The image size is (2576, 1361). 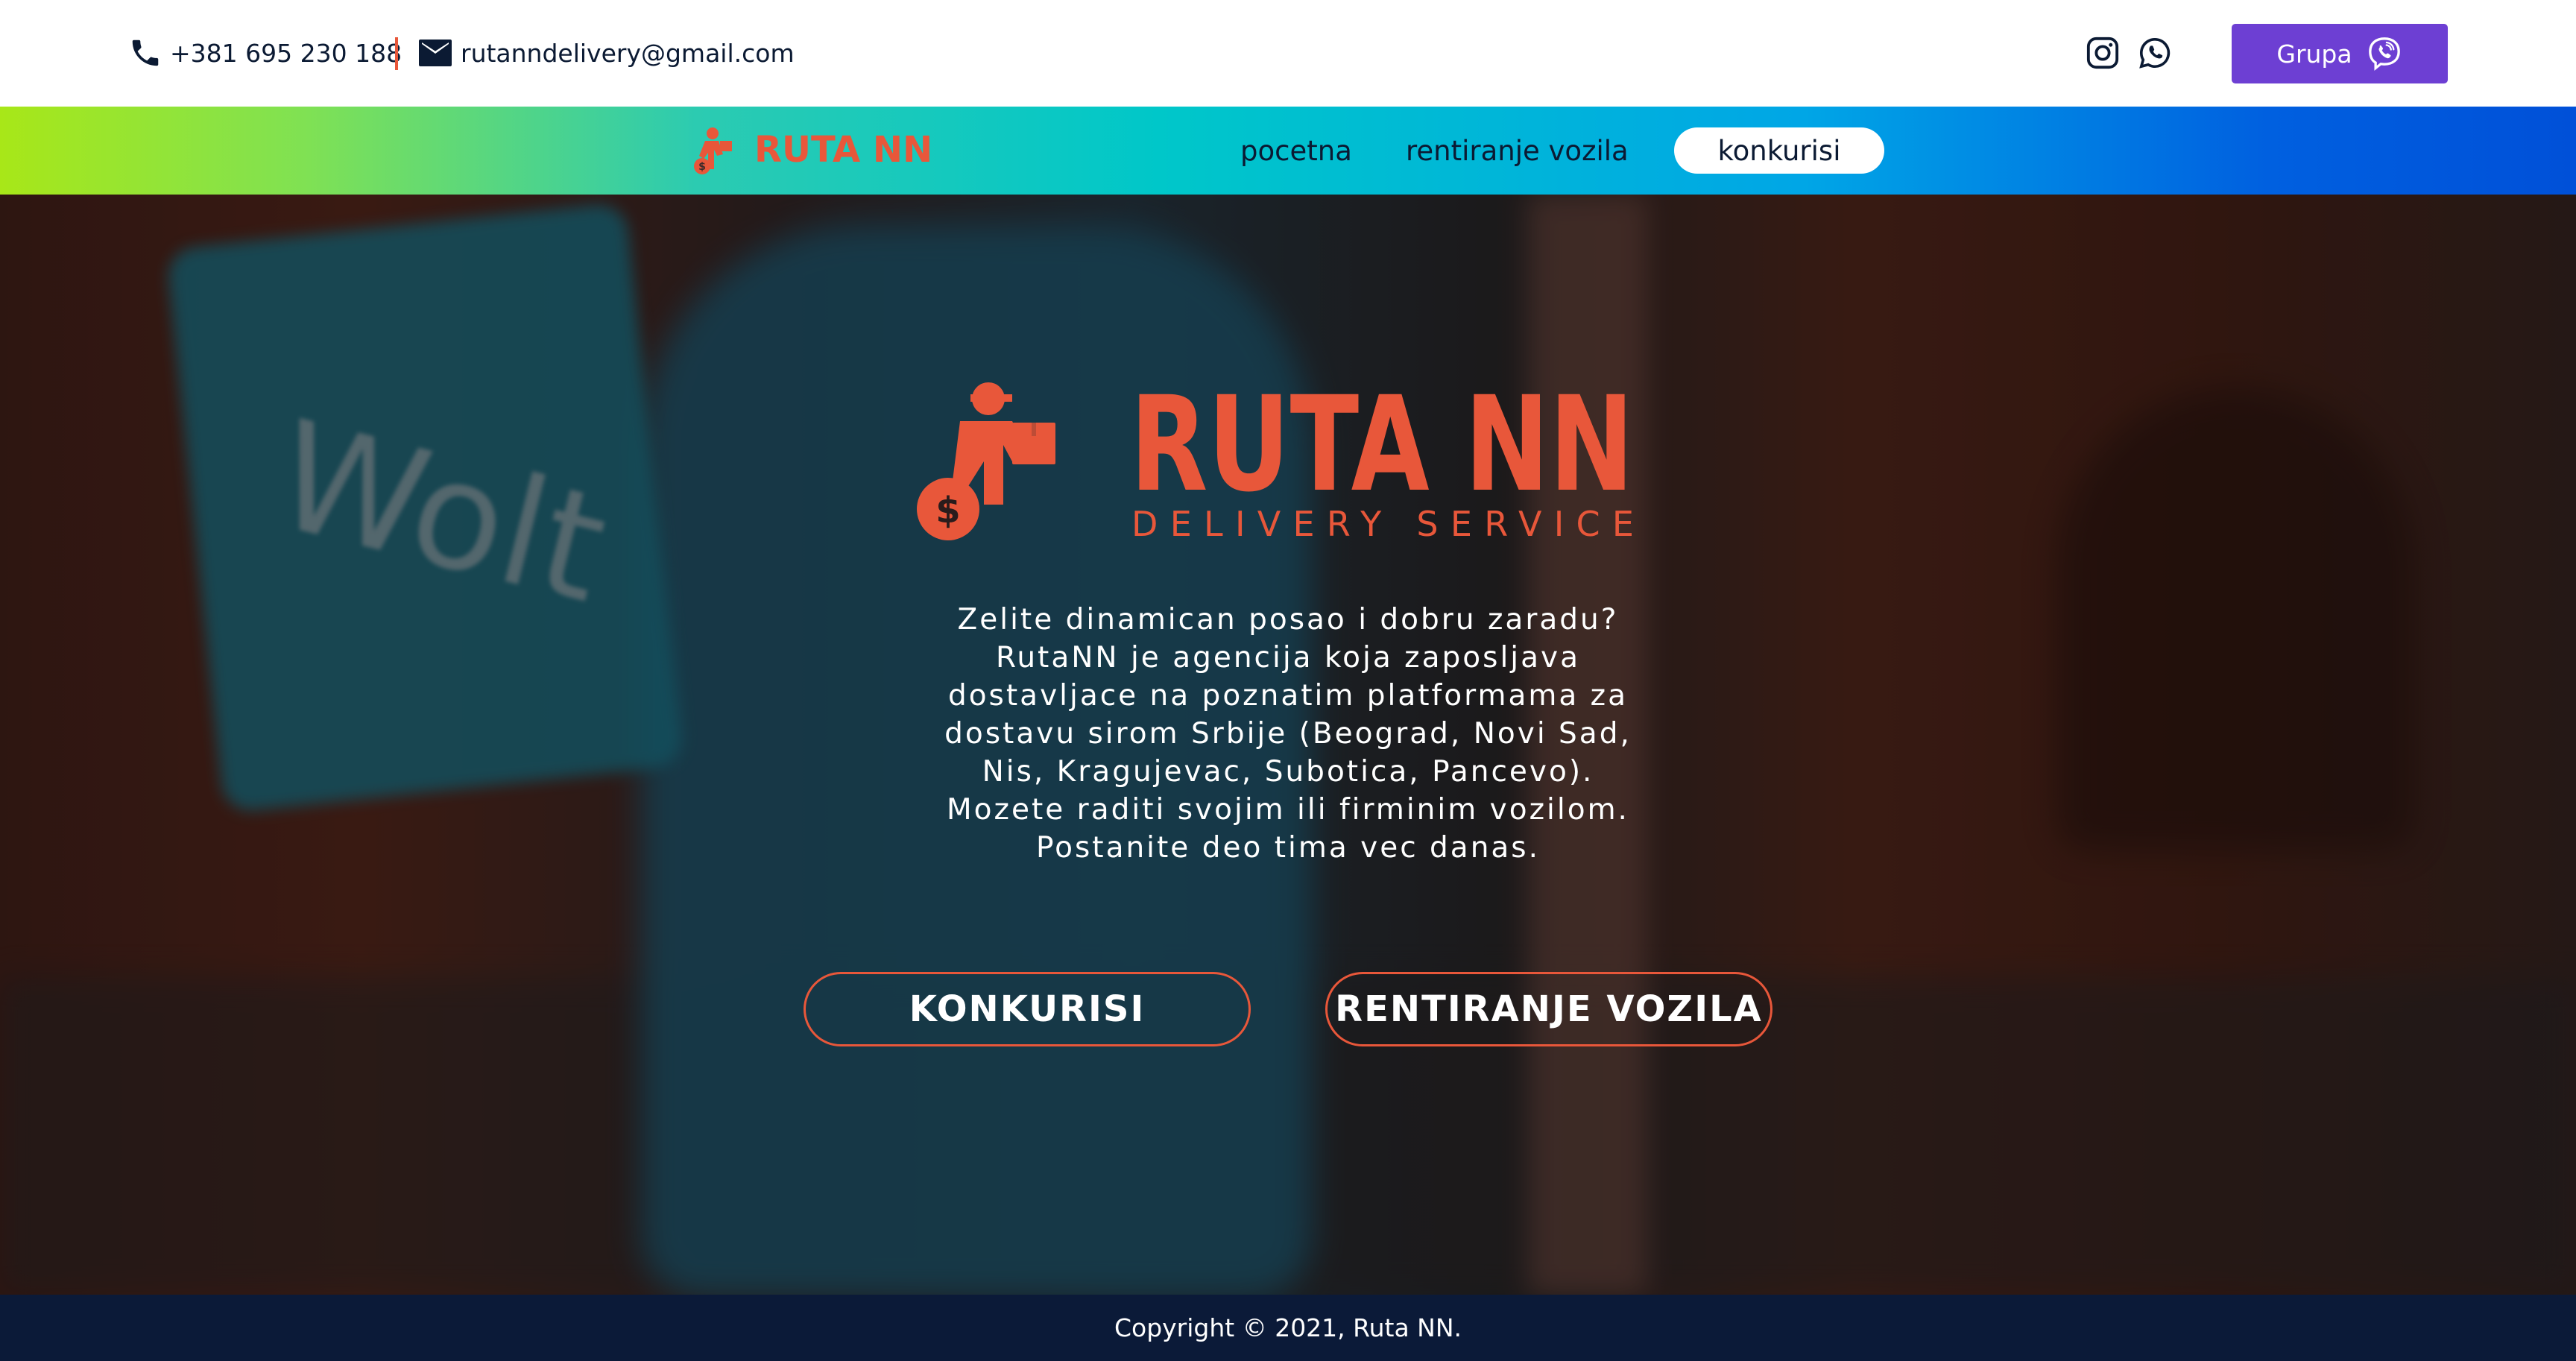 I want to click on contact-email: rutanndelivery@gmail.com, so click(x=606, y=53).